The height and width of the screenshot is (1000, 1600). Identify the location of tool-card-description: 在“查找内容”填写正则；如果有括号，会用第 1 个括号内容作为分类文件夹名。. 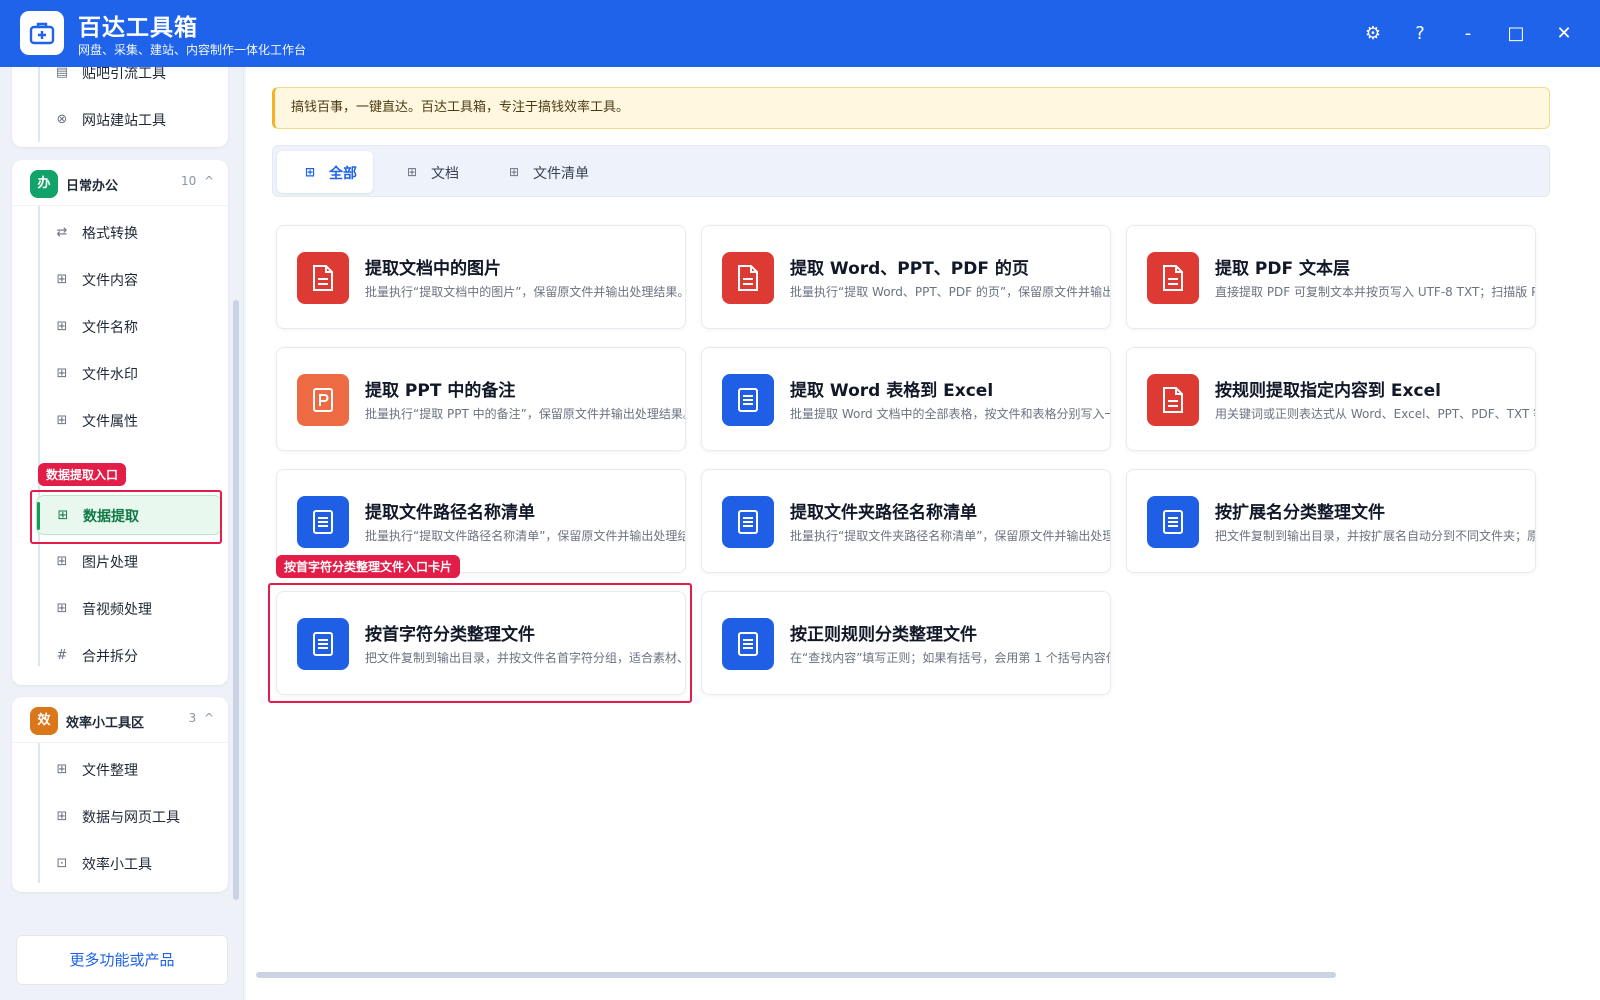
(950, 658).